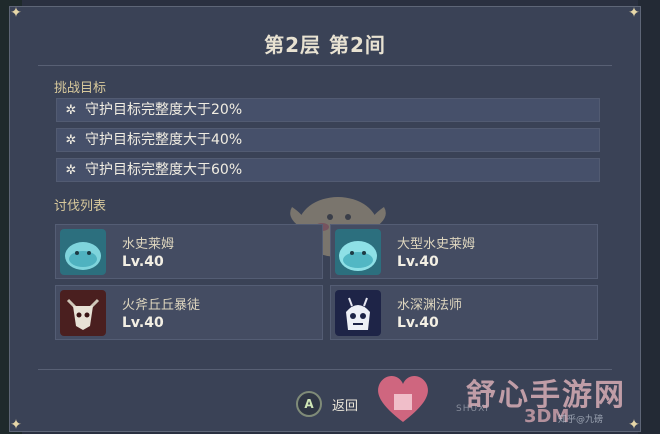 The width and height of the screenshot is (660, 434). I want to click on enemy-card-pyro-axe-mitachurl: 火斧丘丘暴徒 Lv.40, so click(189, 312).